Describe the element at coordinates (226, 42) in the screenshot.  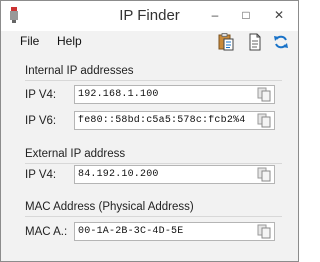
I see `clipboard-paste-icon` at that location.